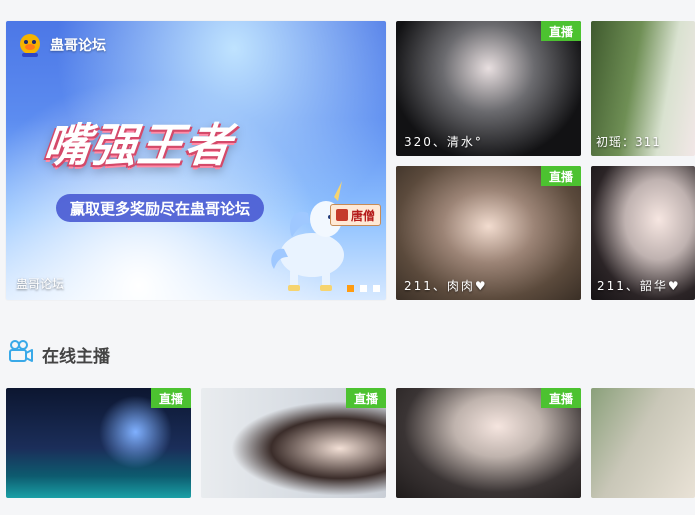 The width and height of the screenshot is (695, 515). Describe the element at coordinates (488, 88) in the screenshot. I see `streamer-card: 直播 320、清水°` at that location.